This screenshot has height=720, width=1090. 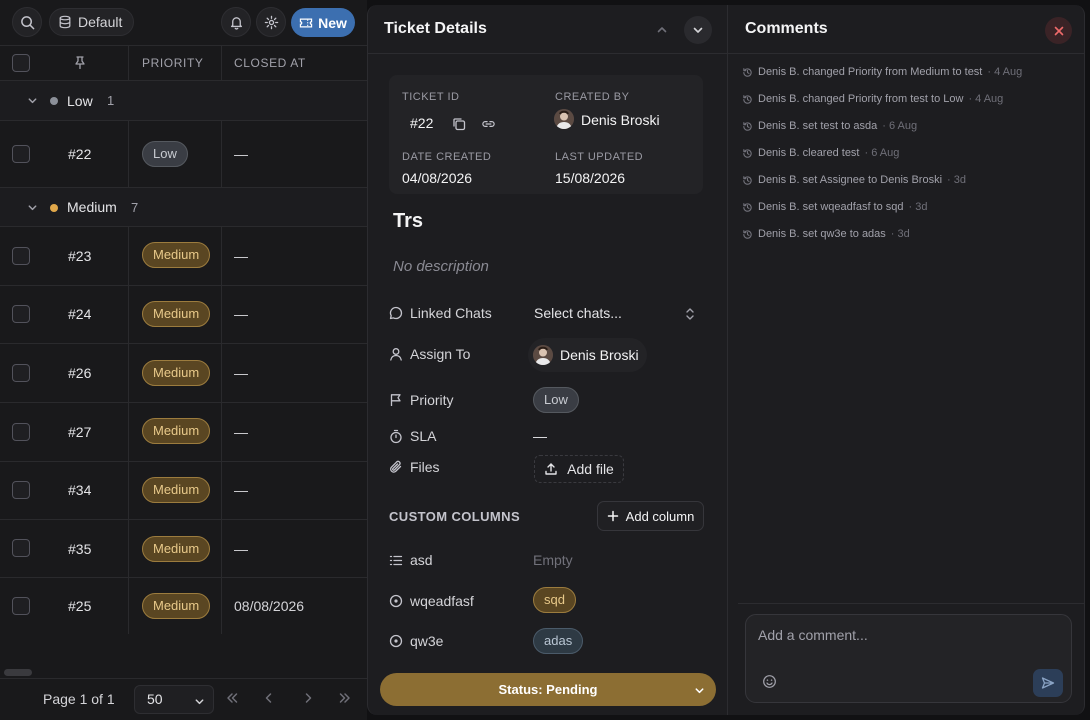 I want to click on pin-column-header, so click(x=80, y=62).